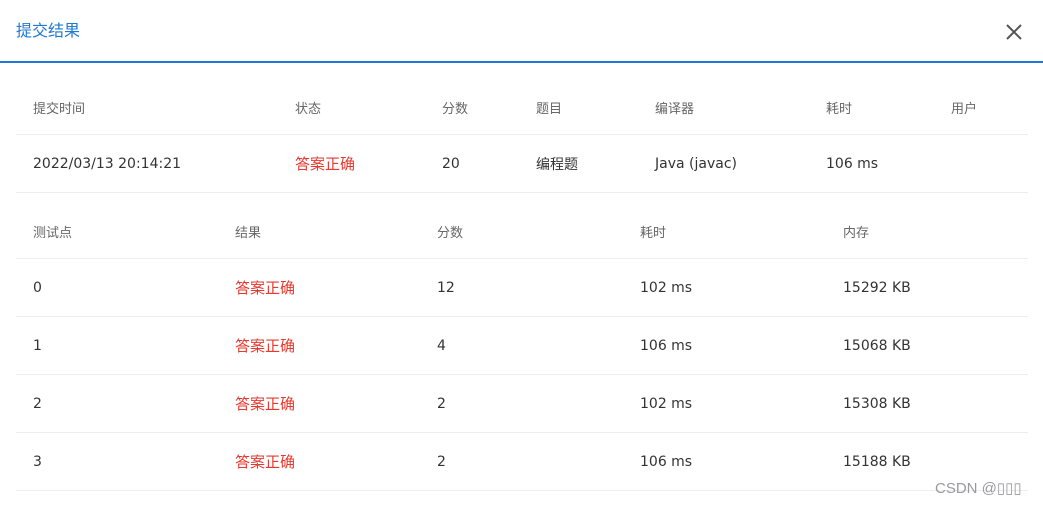 The image size is (1043, 505). What do you see at coordinates (696, 163) in the screenshot?
I see `compiler-name: Java (javac)` at bounding box center [696, 163].